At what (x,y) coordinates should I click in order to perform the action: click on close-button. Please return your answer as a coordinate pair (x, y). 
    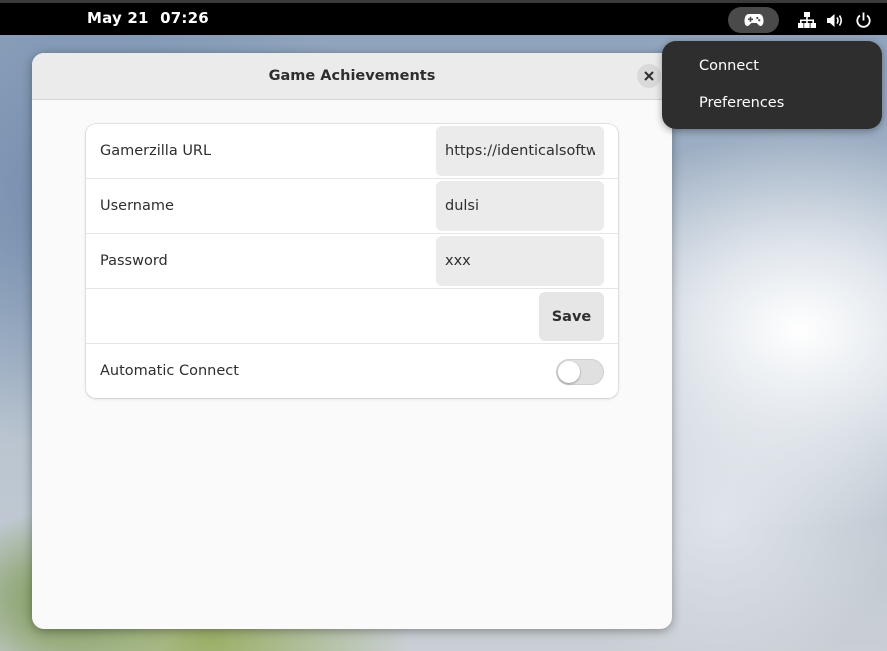
    Looking at the image, I should click on (649, 76).